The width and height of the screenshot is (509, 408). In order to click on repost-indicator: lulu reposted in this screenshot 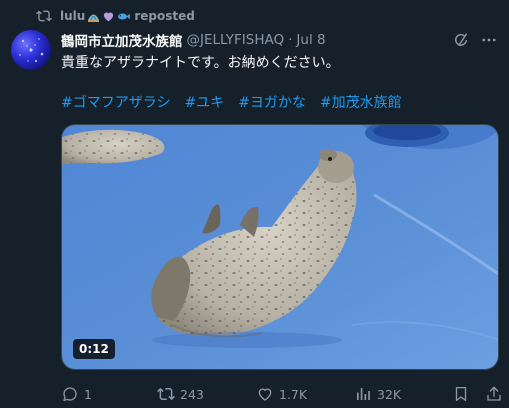, I will do `click(115, 16)`.